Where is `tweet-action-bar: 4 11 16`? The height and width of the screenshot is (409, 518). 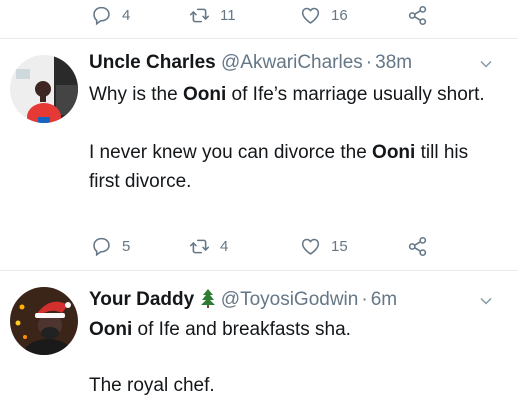
tweet-action-bar: 4 11 16 is located at coordinates (259, 15).